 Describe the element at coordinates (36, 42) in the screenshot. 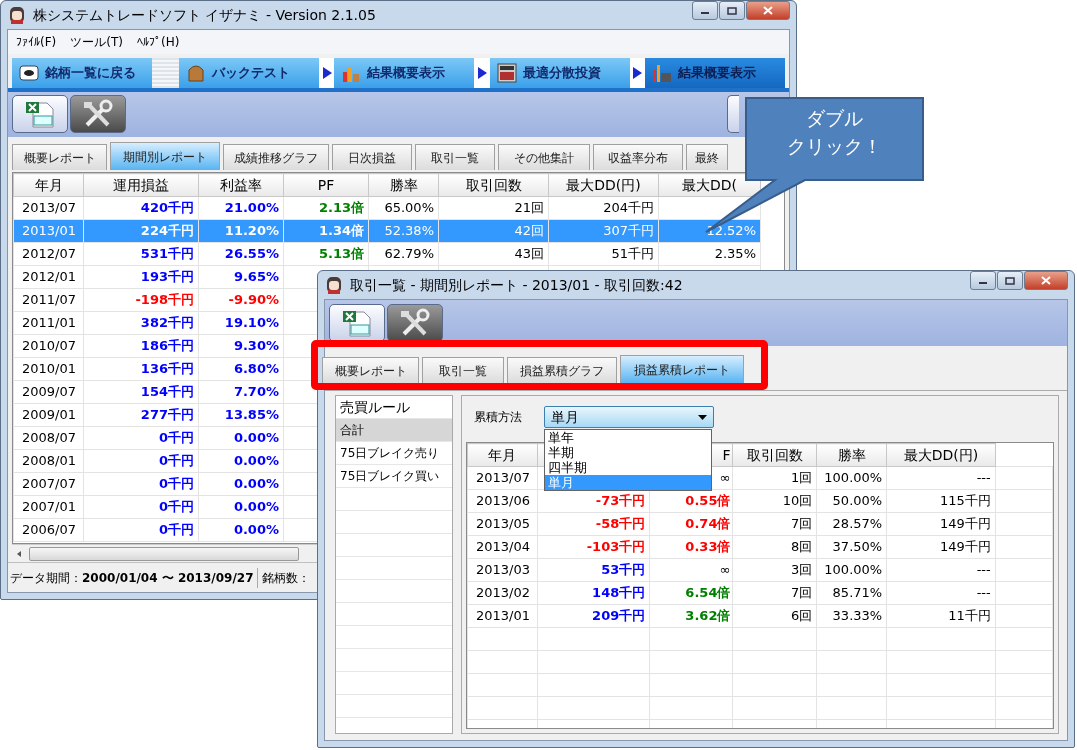

I see `menu-item: ﾌｧｲﾙ(F)` at that location.